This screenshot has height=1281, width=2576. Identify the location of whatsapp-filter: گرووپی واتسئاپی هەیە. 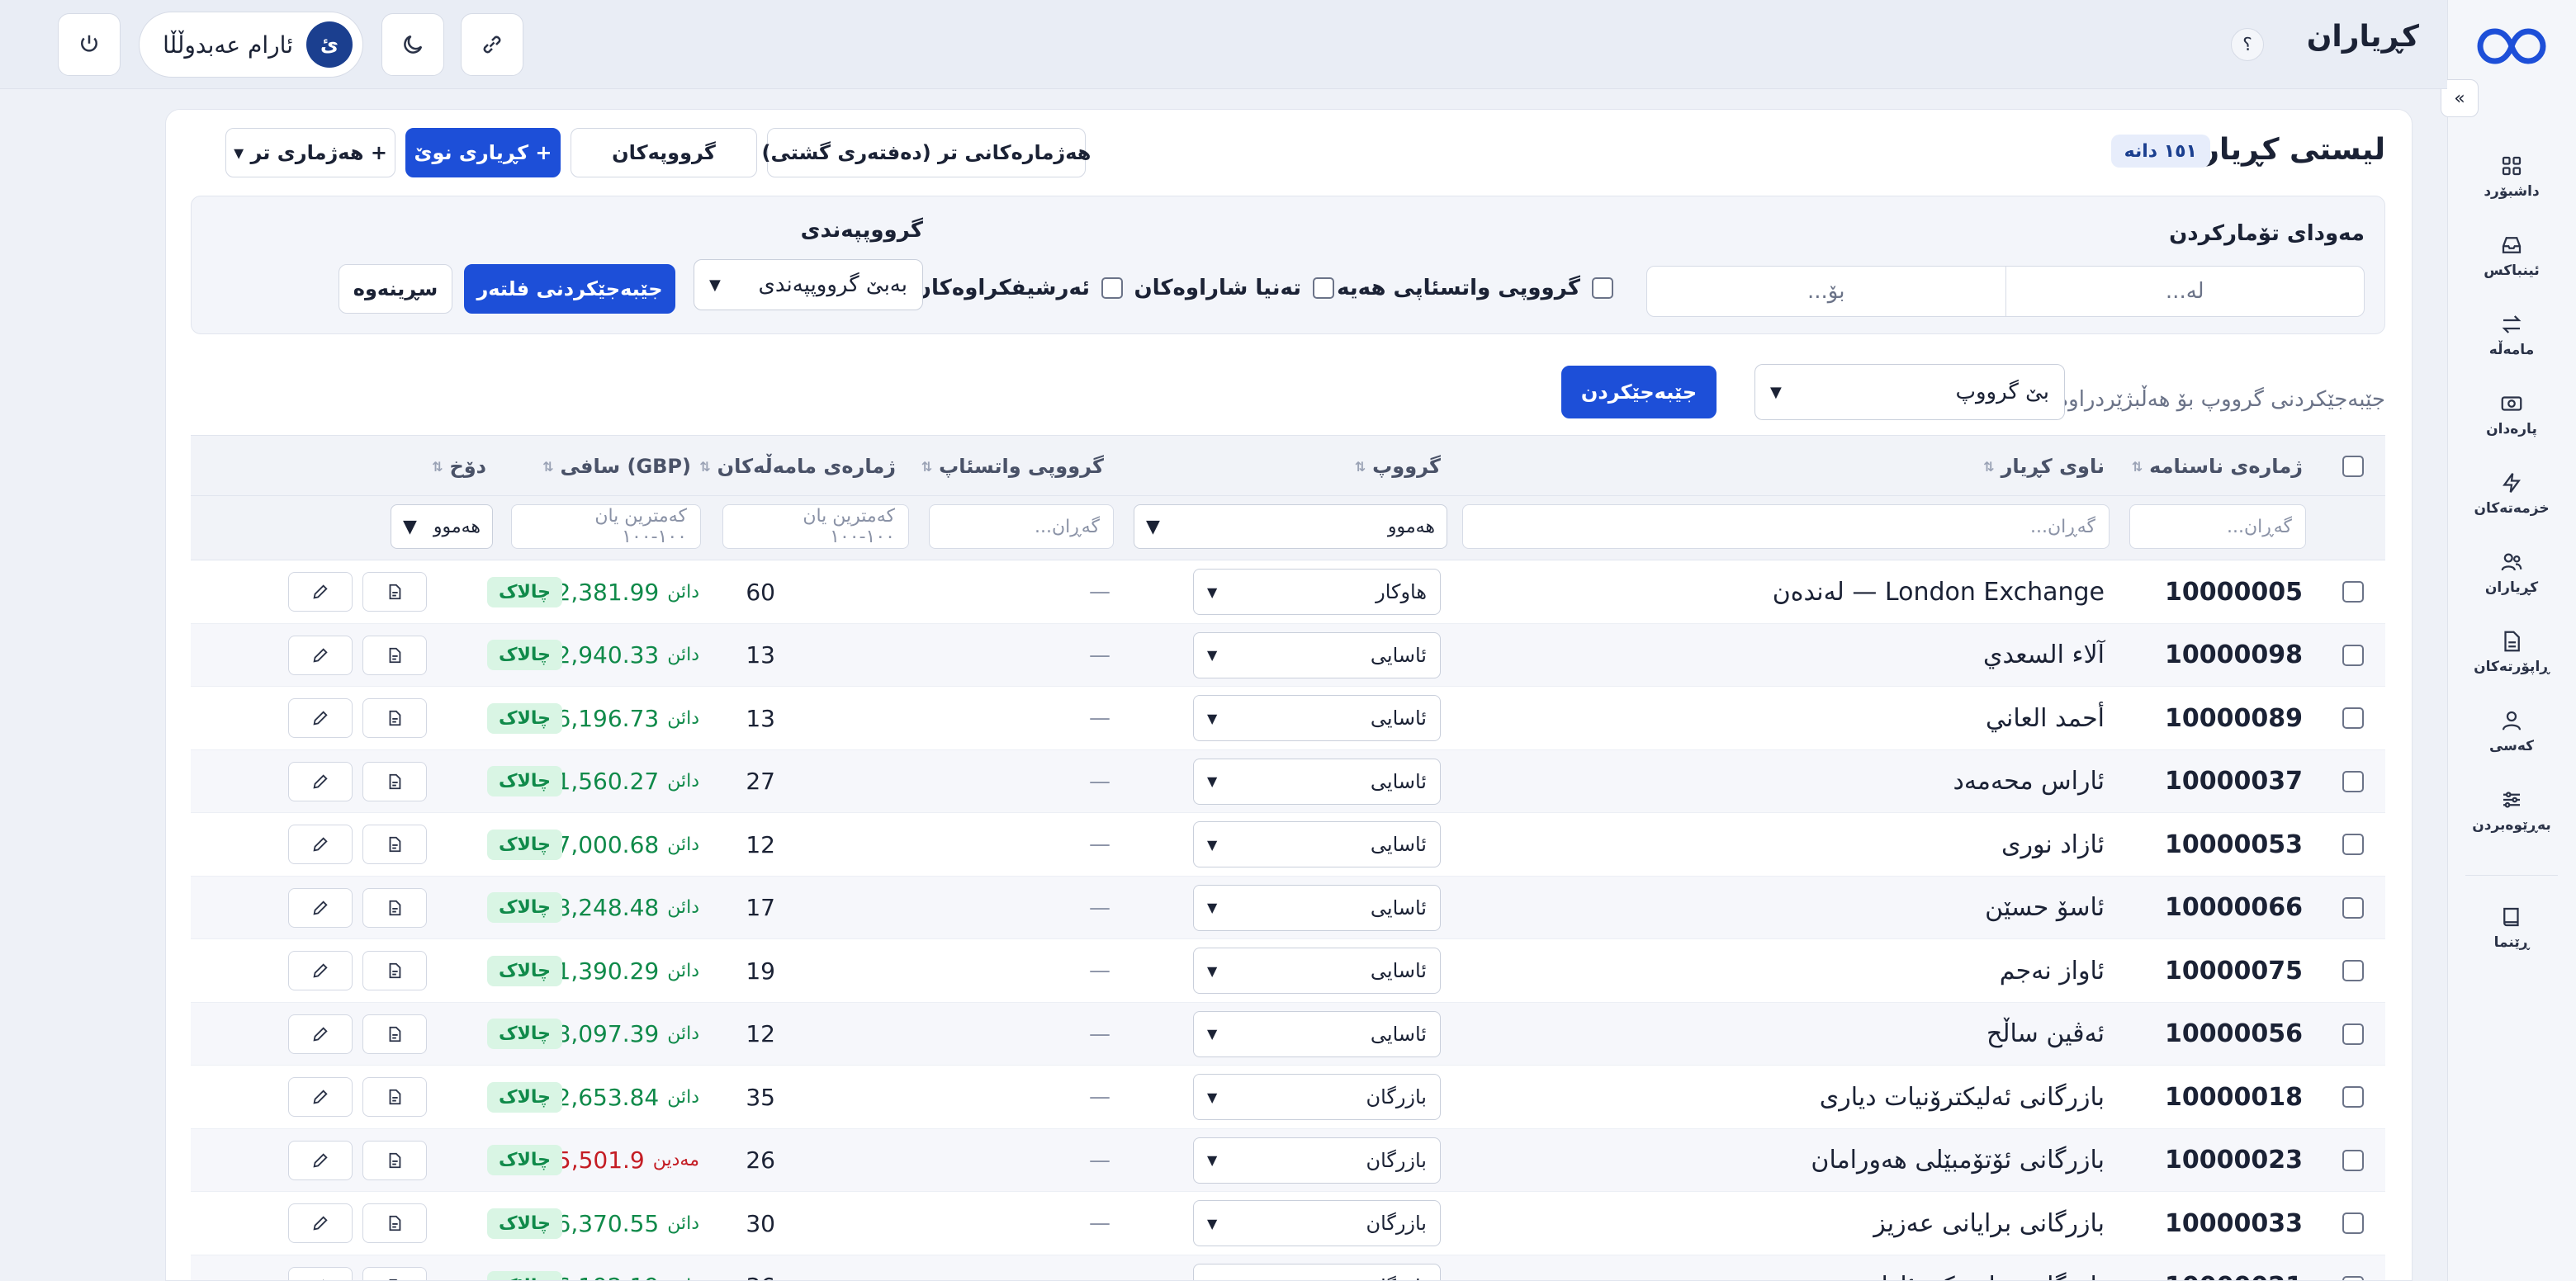
(1475, 288).